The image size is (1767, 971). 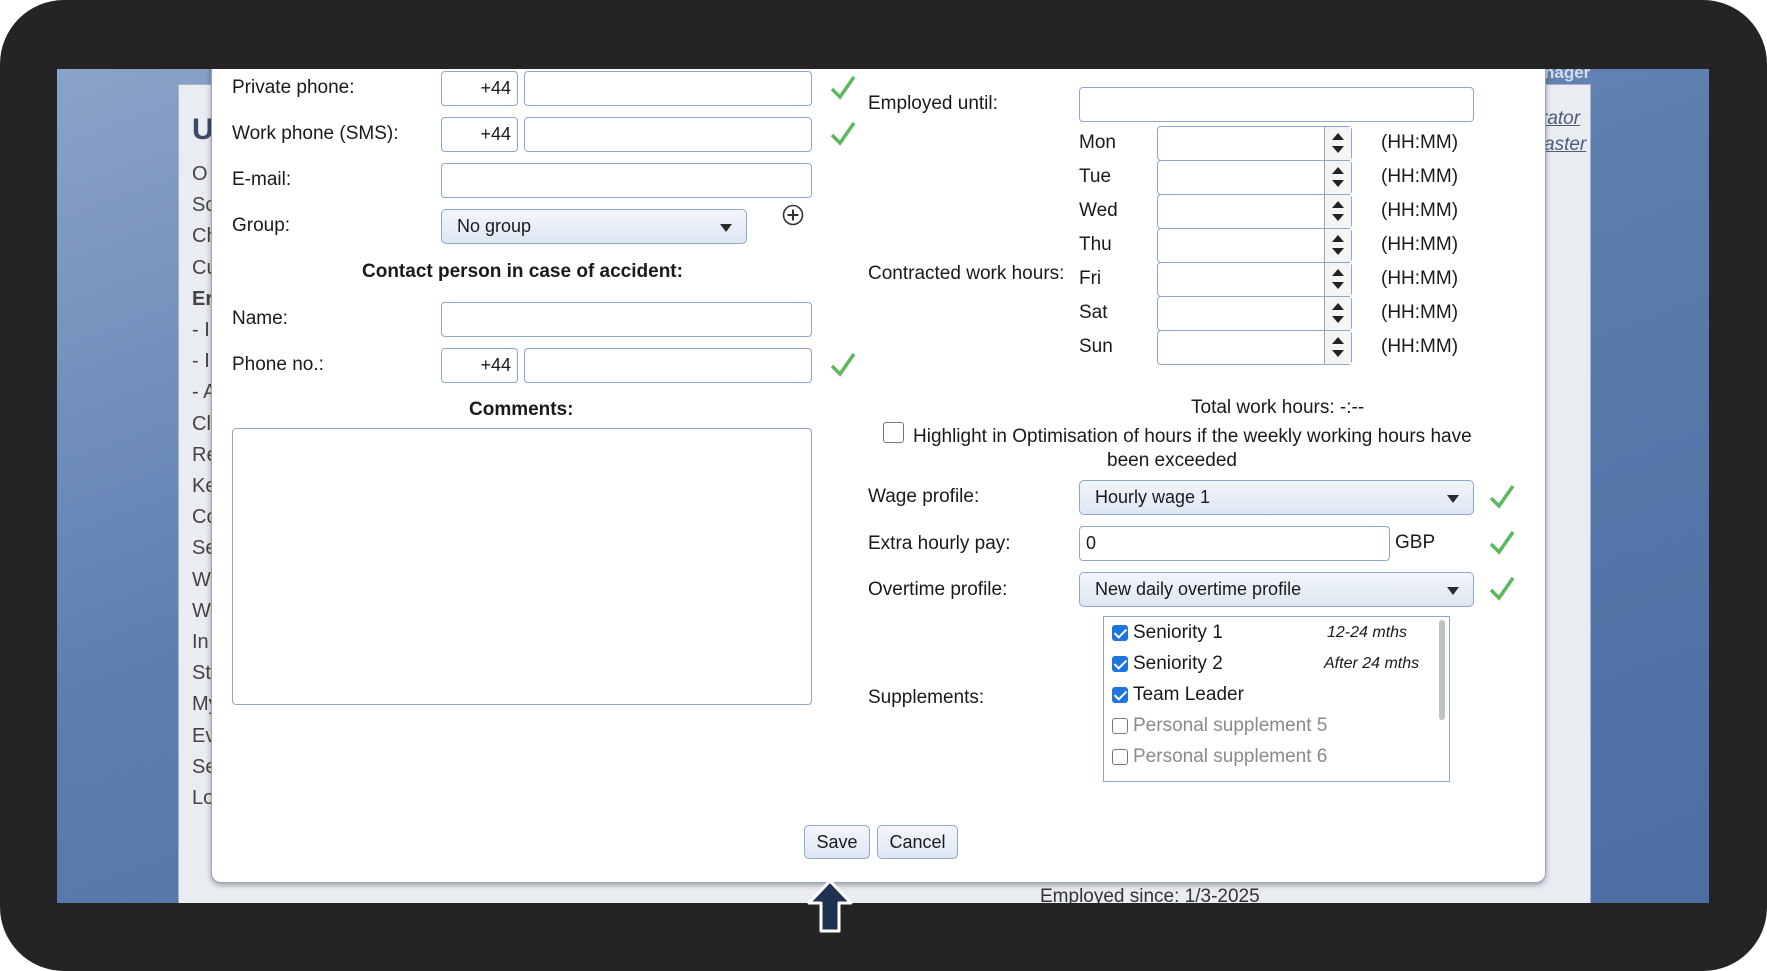 What do you see at coordinates (966, 273) in the screenshot?
I see `contracted-hours-label: Contracted work hours:` at bounding box center [966, 273].